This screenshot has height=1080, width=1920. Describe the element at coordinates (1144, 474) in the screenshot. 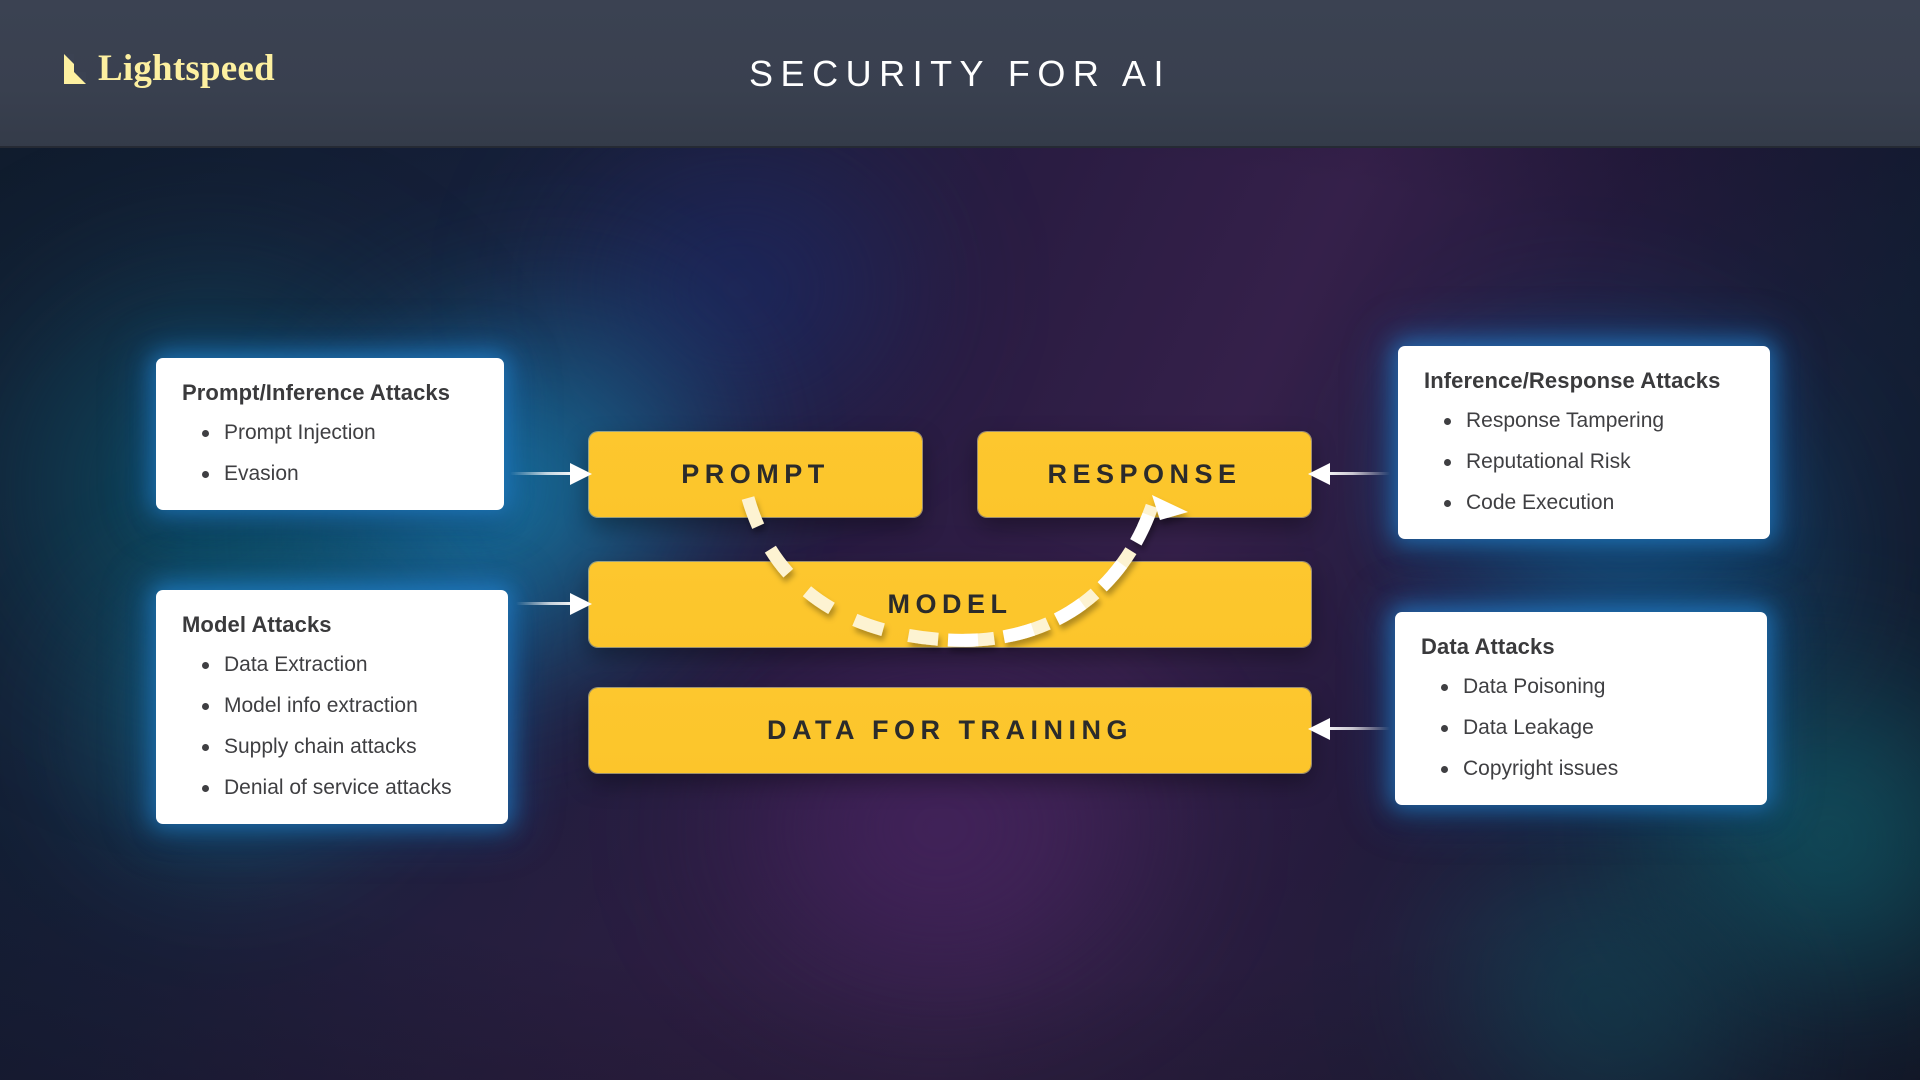

I see `pipeline-box-response: RESPONSE` at that location.